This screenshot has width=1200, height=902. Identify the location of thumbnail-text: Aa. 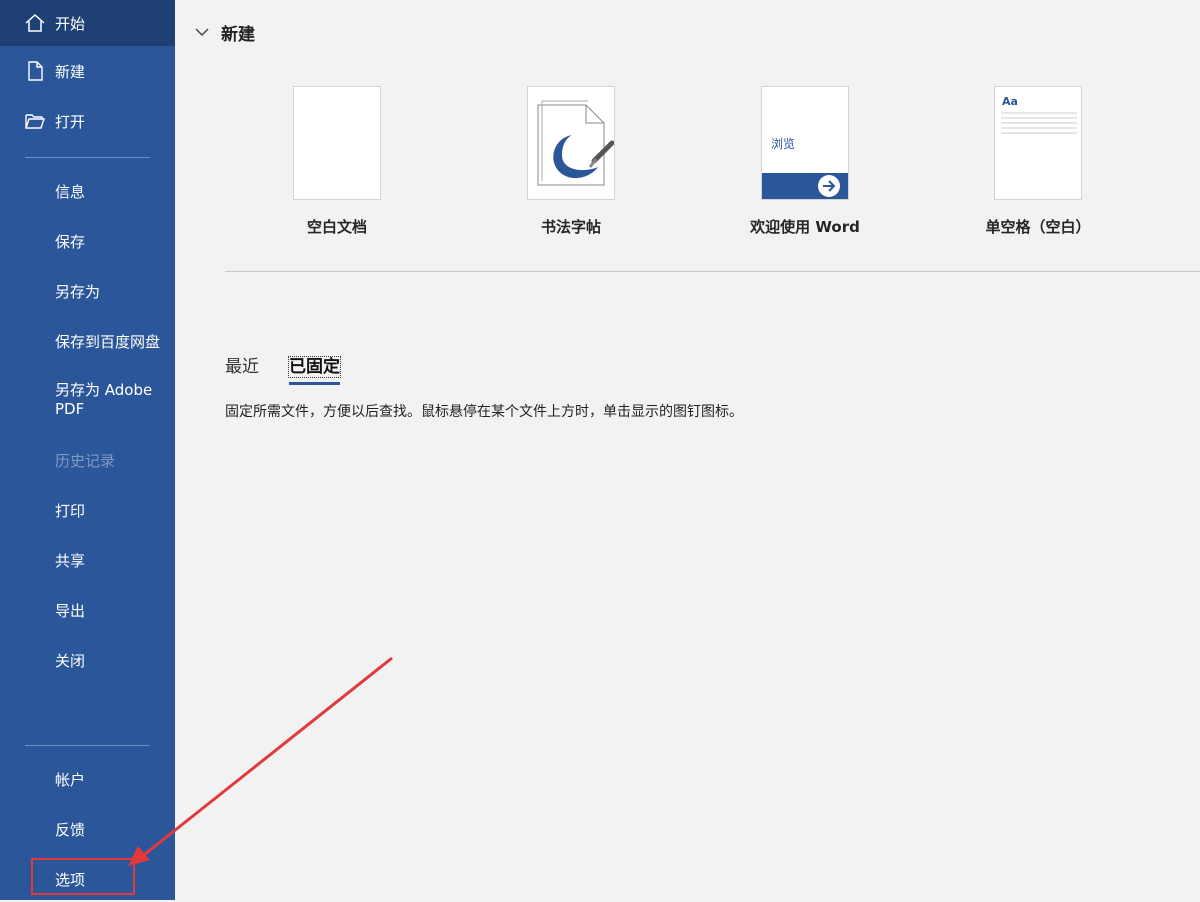
(1010, 101).